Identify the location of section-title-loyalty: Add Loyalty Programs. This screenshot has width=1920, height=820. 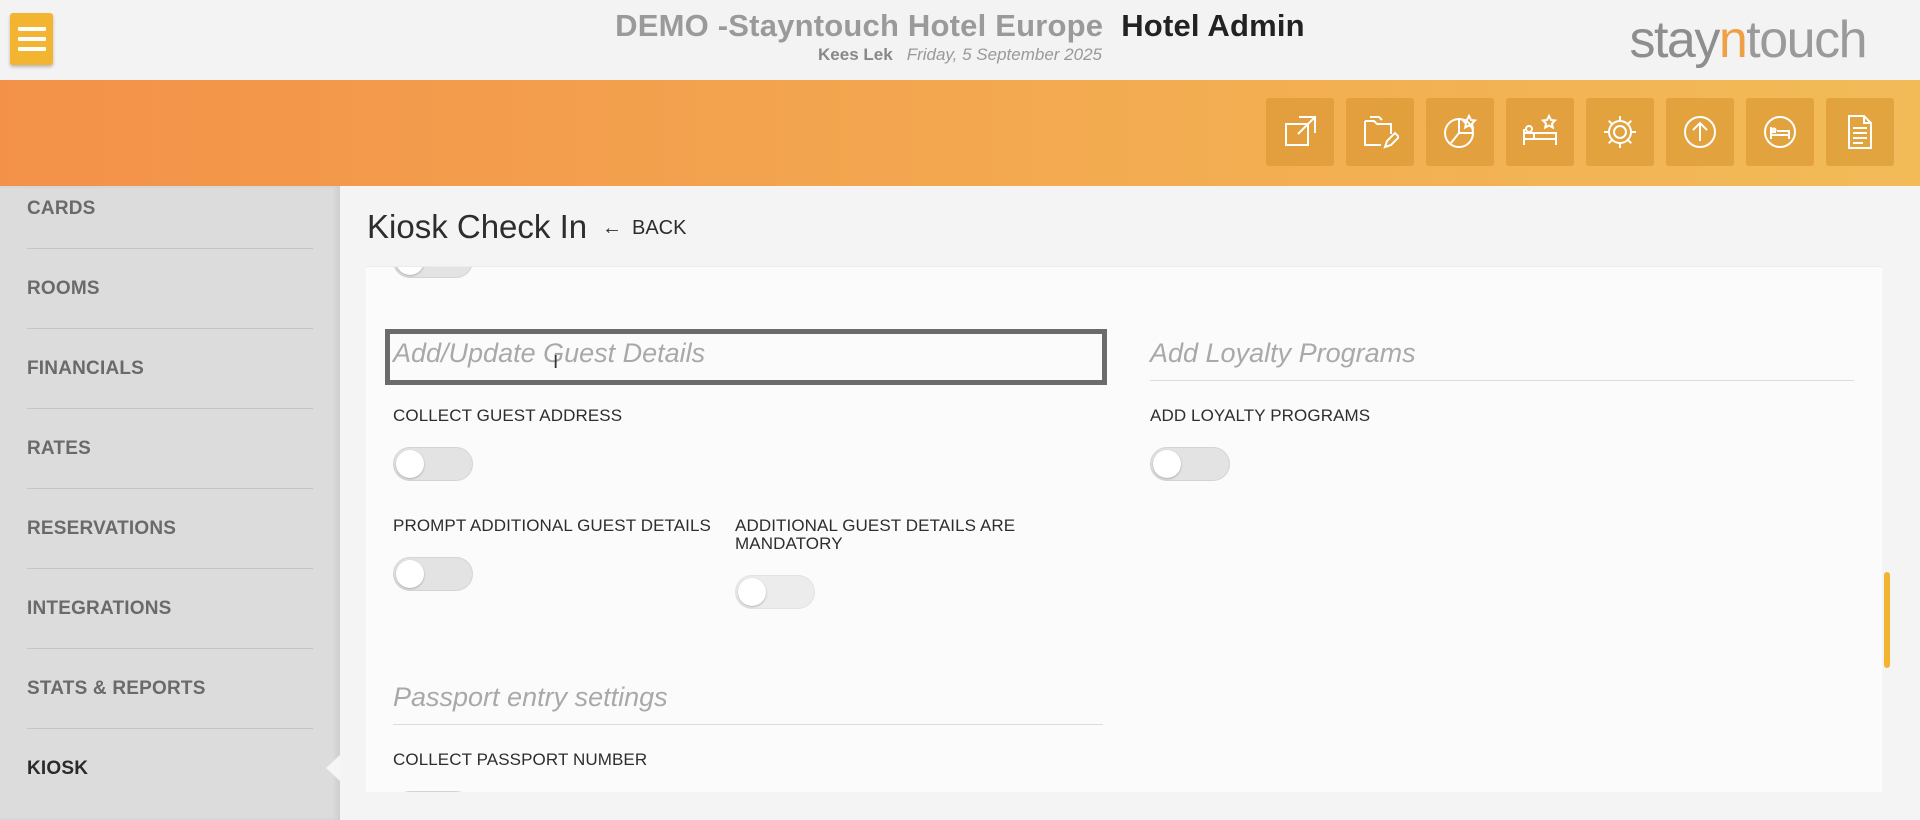
(1283, 353).